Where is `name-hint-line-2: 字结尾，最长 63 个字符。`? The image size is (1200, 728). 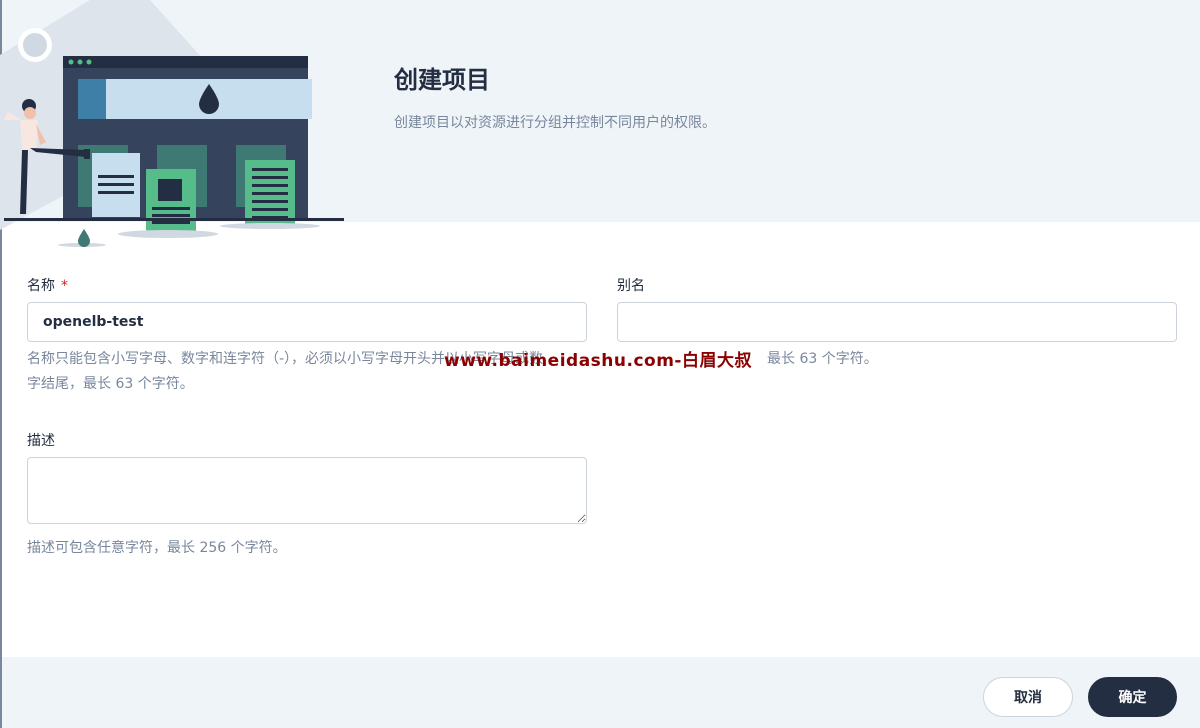
name-hint-line-2: 字结尾，最长 63 个字符。 is located at coordinates (110, 384).